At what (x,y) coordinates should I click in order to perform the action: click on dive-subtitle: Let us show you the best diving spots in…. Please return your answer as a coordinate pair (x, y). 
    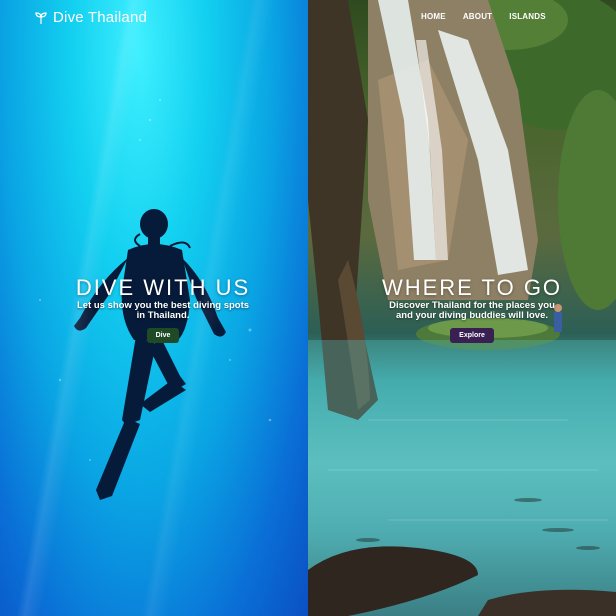
    Looking at the image, I should click on (163, 311).